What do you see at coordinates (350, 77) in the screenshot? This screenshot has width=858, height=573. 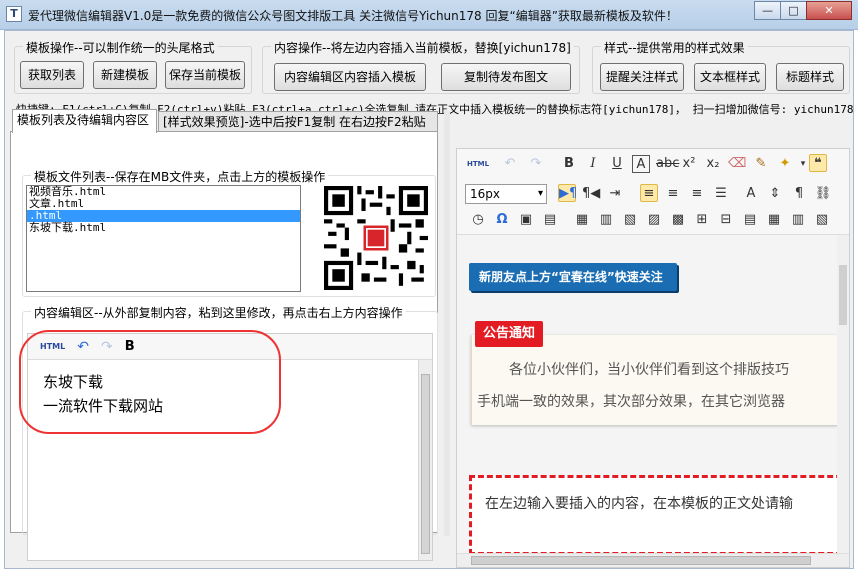 I see `insert-into-template-button: 内容编辑区内容插入模板` at bounding box center [350, 77].